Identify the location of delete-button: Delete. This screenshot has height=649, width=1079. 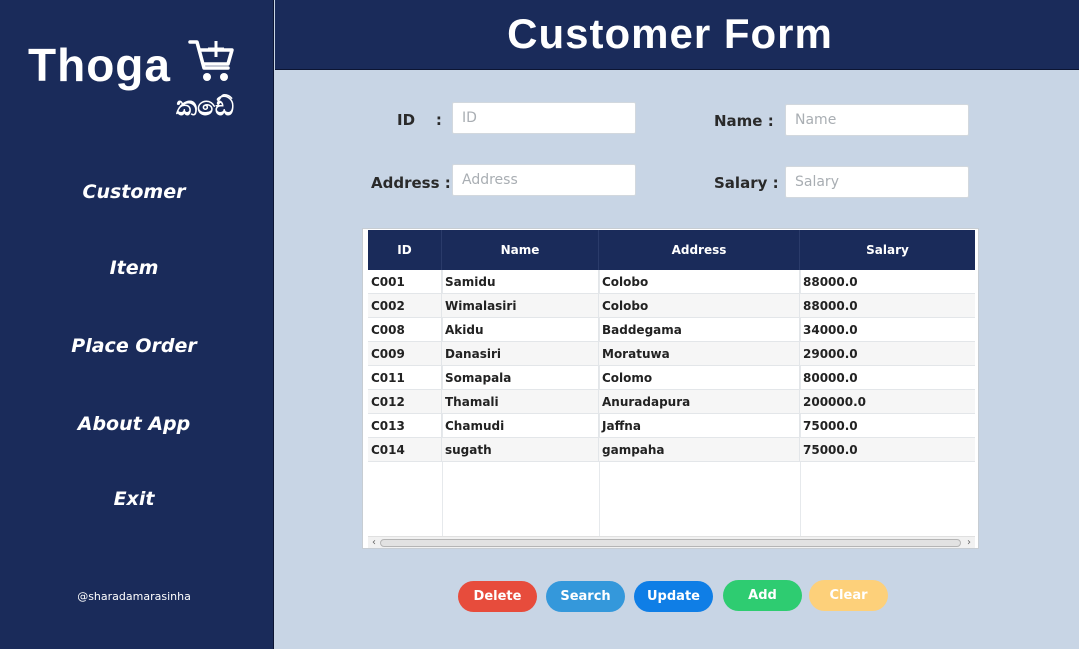
(497, 596).